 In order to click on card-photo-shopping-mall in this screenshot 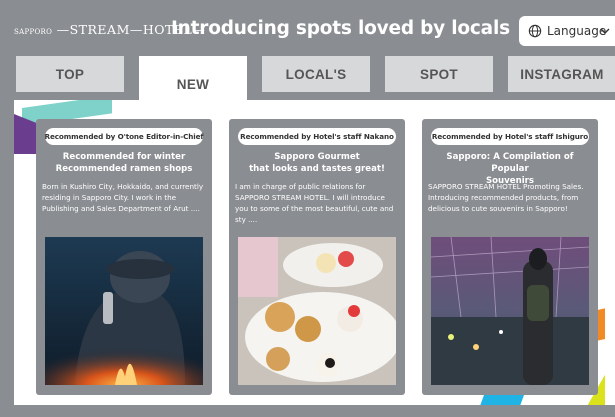, I will do `click(510, 311)`.